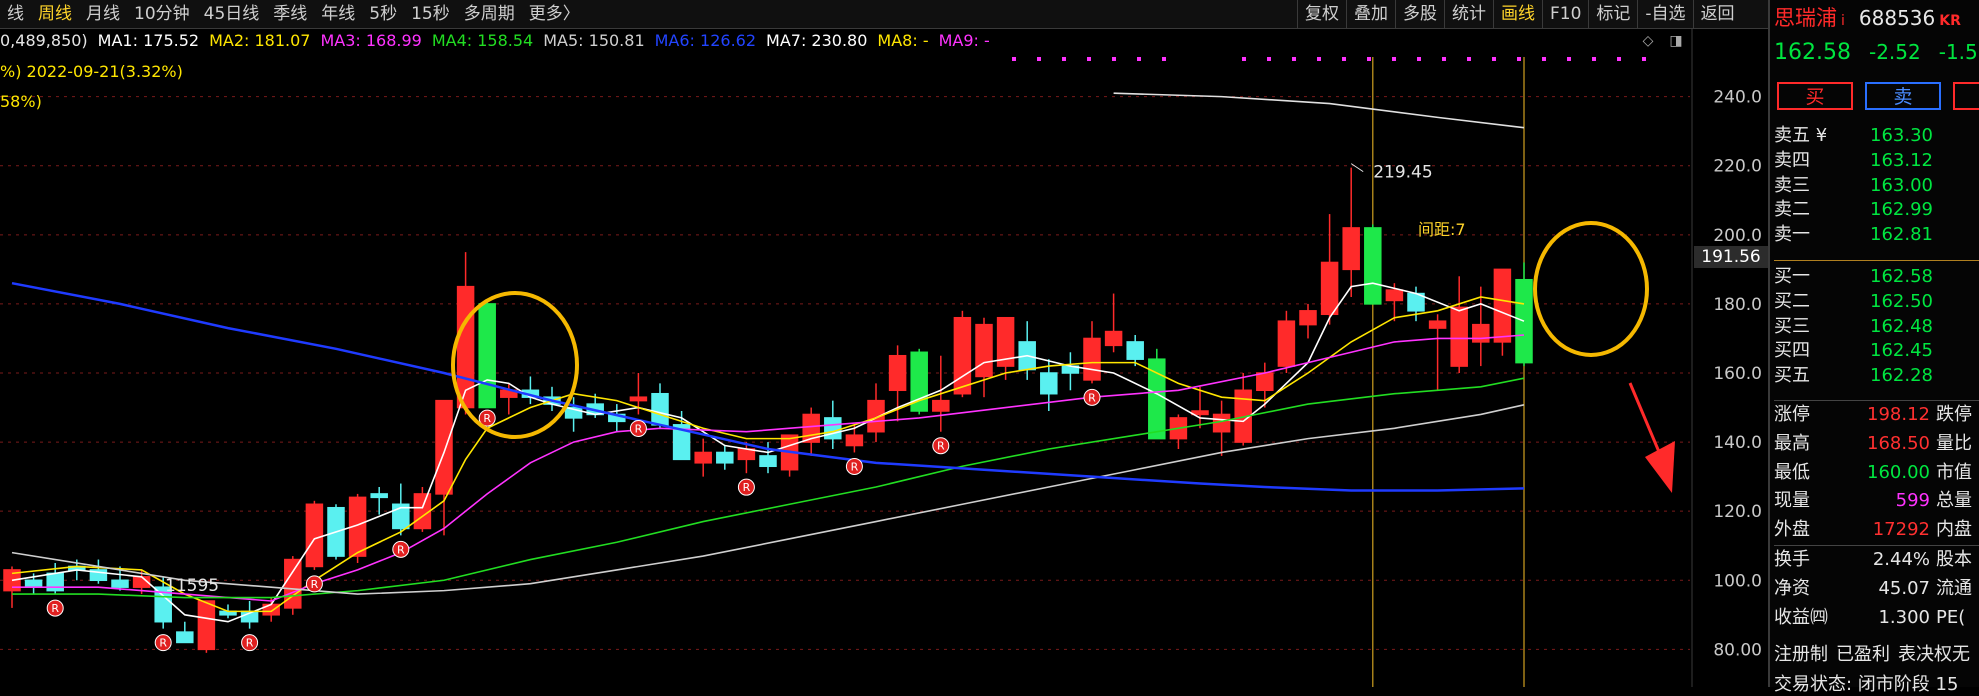  I want to click on sell-button: 卖, so click(1903, 96).